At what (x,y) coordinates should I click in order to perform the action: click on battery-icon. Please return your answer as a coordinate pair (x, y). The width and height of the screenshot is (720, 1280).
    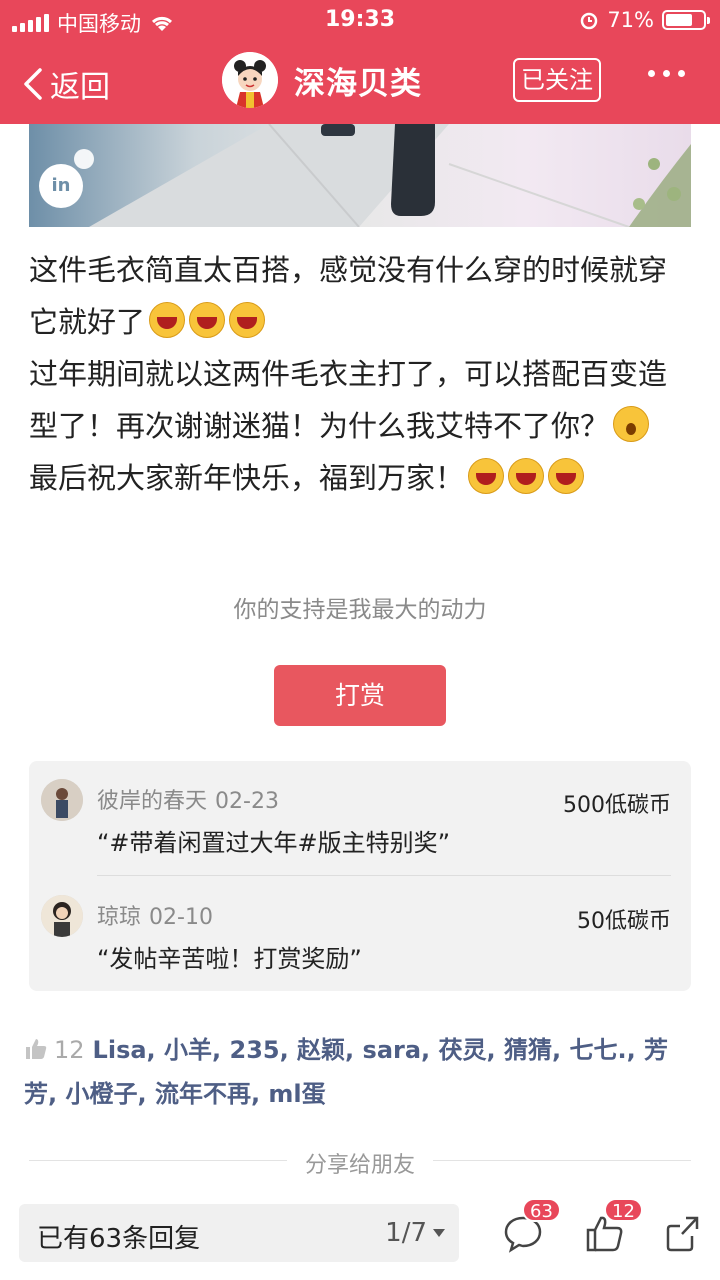
    Looking at the image, I should click on (686, 20).